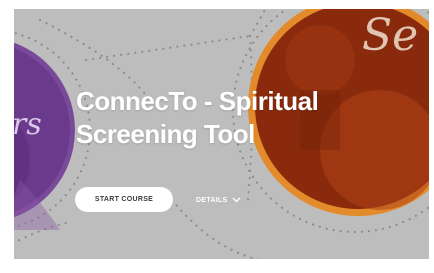  I want to click on page-gutter-top, so click(217, 4).